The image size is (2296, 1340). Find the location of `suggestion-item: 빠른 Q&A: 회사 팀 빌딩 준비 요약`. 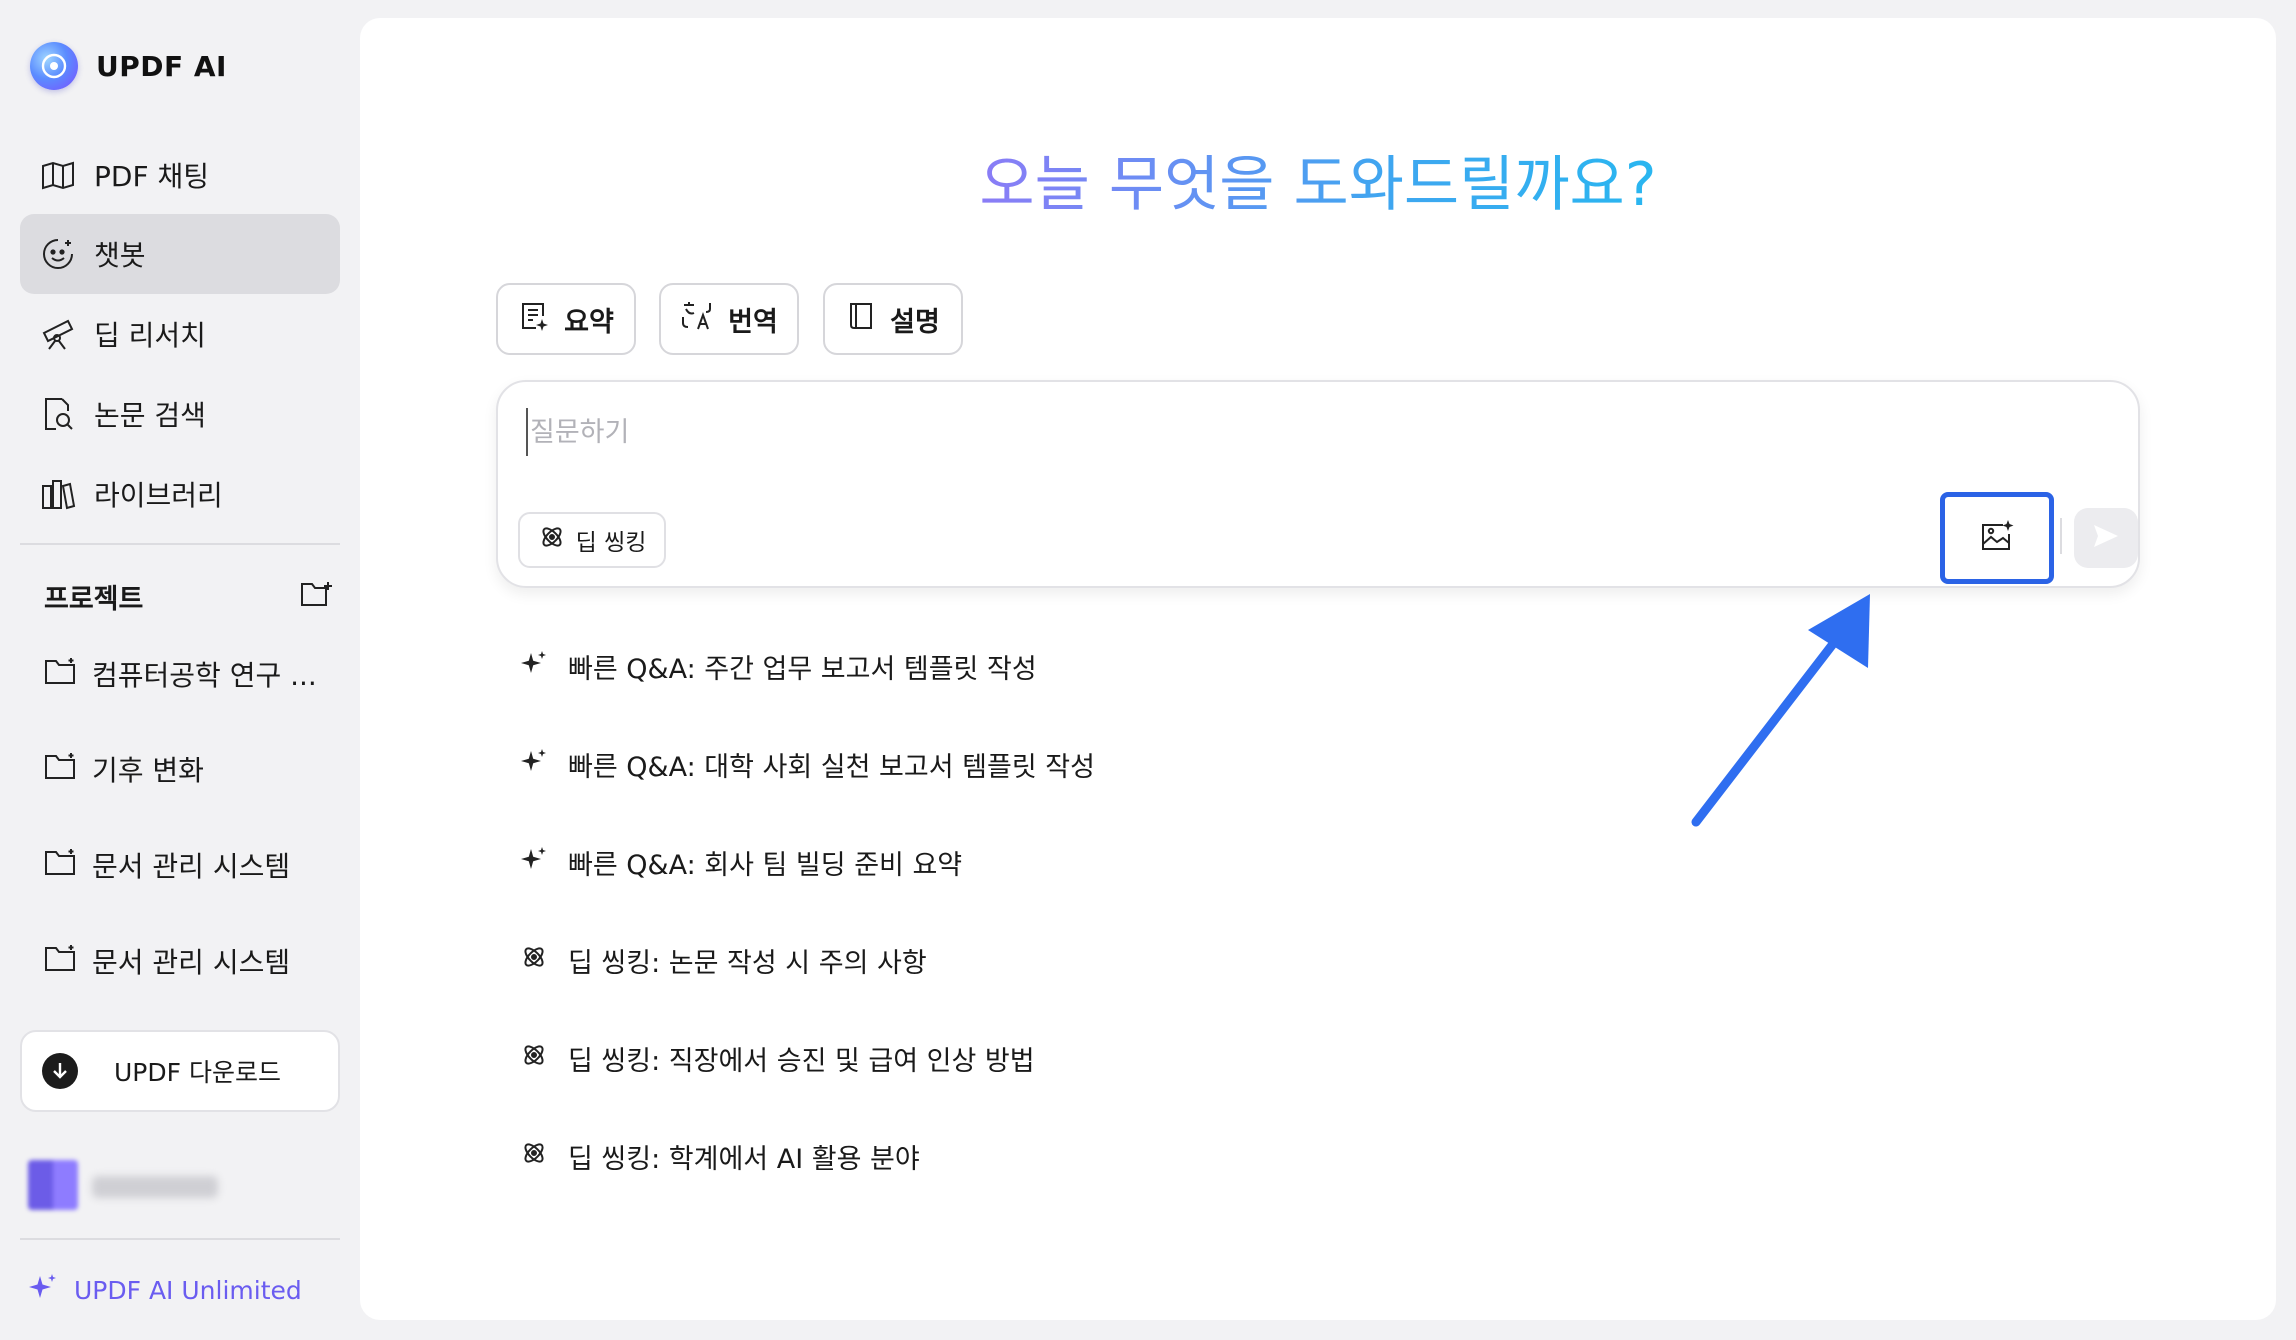

suggestion-item: 빠른 Q&A: 회사 팀 빌딩 준비 요약 is located at coordinates (741, 862).